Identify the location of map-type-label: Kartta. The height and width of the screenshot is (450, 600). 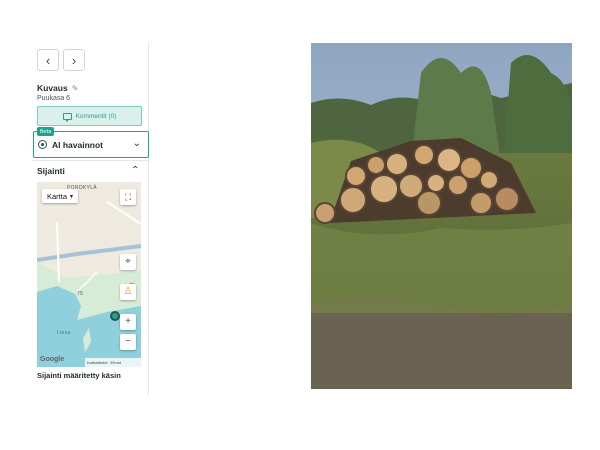
(57, 196).